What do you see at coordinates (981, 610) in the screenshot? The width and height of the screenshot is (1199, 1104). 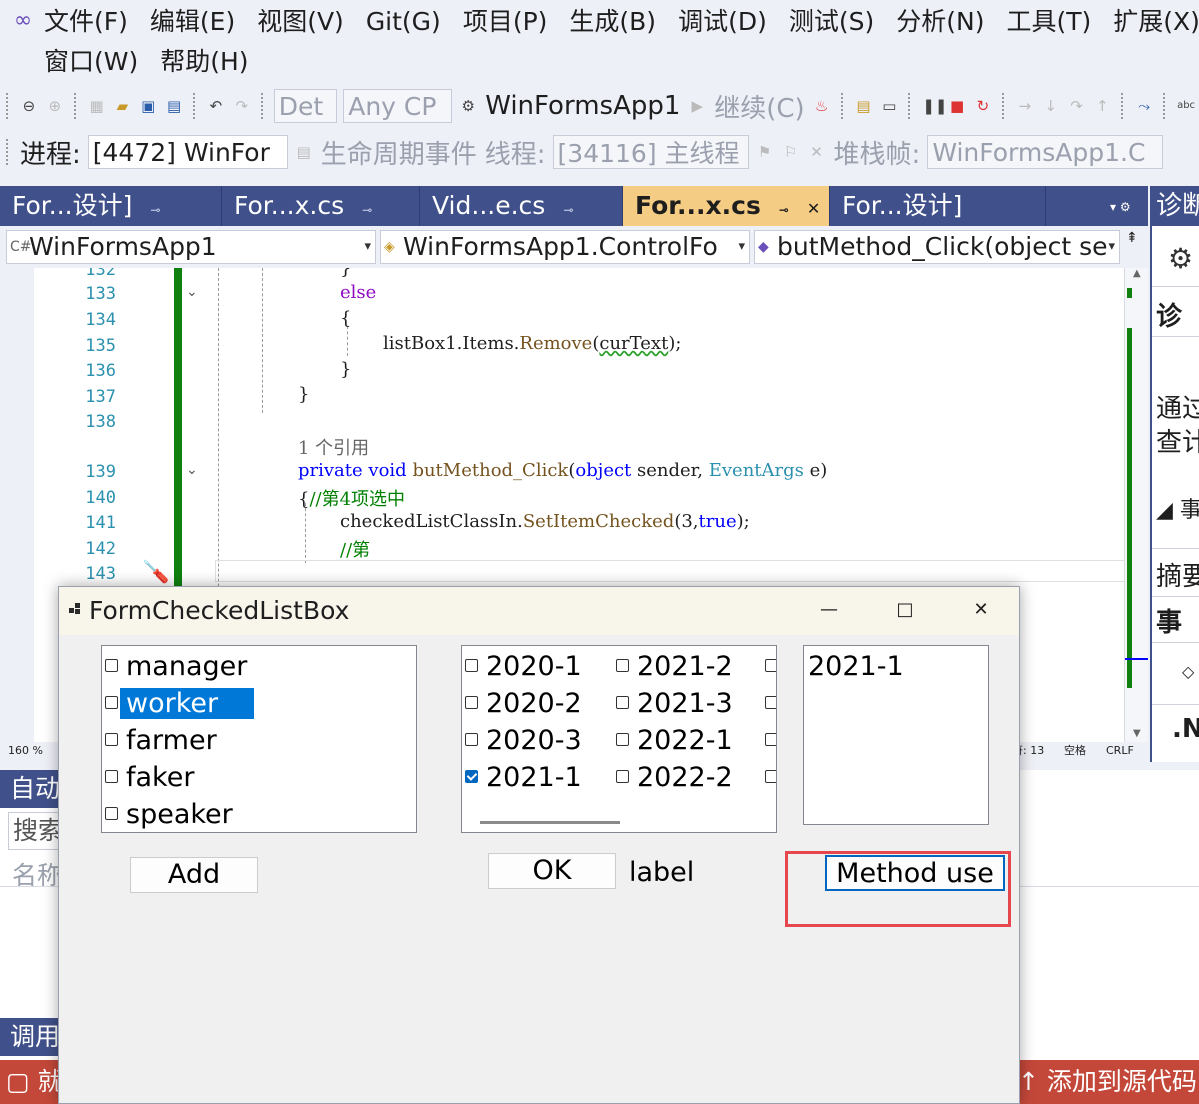 I see `close-icon: ✕` at bounding box center [981, 610].